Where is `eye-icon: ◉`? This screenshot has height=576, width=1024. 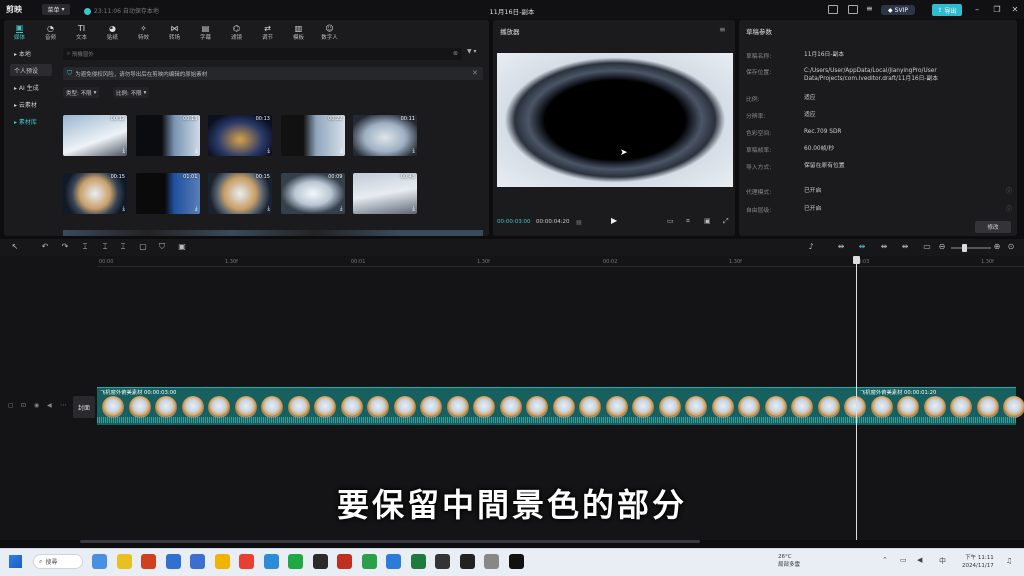
eye-icon: ◉ is located at coordinates (36, 405).